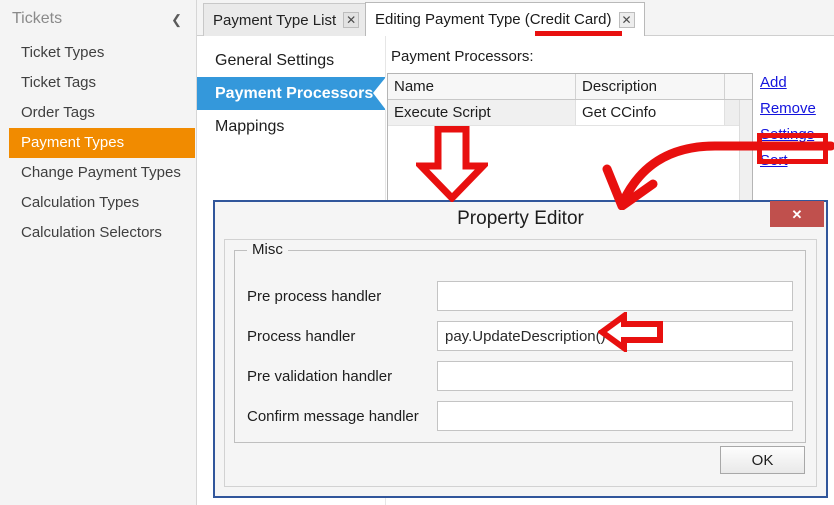 This screenshot has height=505, width=834. I want to click on chevron-left-icon: ❮, so click(176, 19).